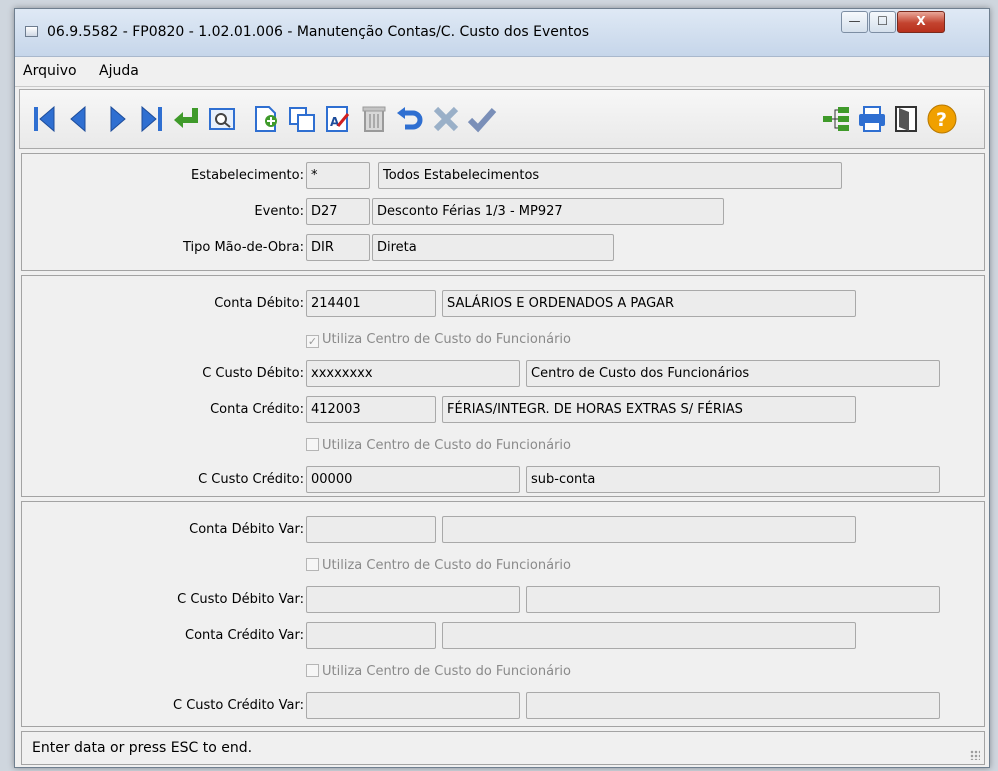 The height and width of the screenshot is (771, 998). Describe the element at coordinates (446, 445) in the screenshot. I see `utiliza-cc-credito-label: Utiliza Centro de Custo do Funcionário` at that location.